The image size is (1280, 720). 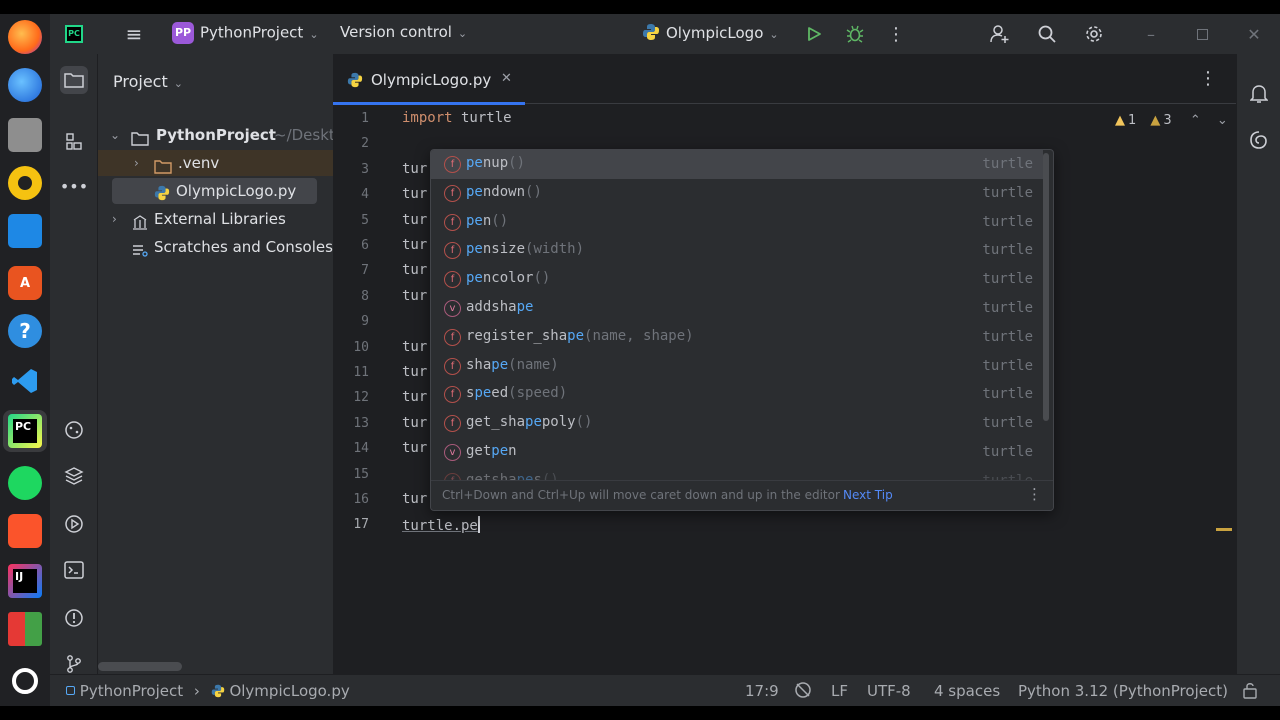 I want to click on python-interpreter: Python 3.12 (PythonProject), so click(x=1123, y=691).